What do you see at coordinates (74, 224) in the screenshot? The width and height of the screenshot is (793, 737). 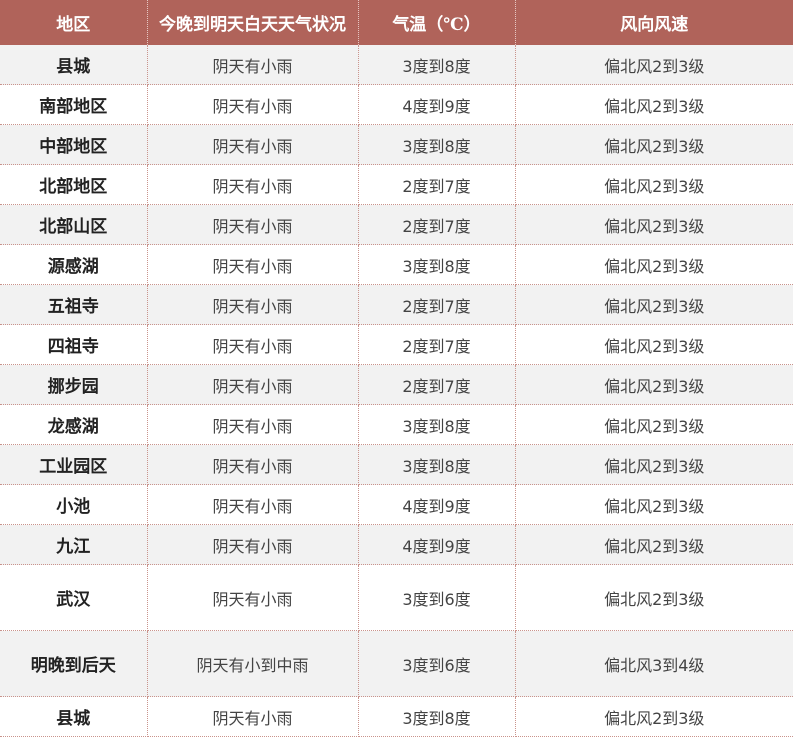 I see `region-cell: 北部山区` at bounding box center [74, 224].